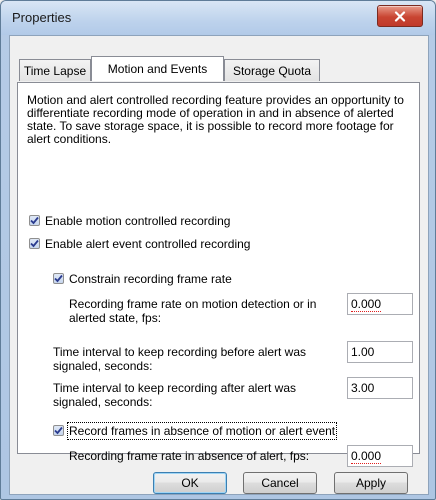 This screenshot has height=500, width=436. Describe the element at coordinates (371, 483) in the screenshot. I see `apply-button: Apply` at that location.